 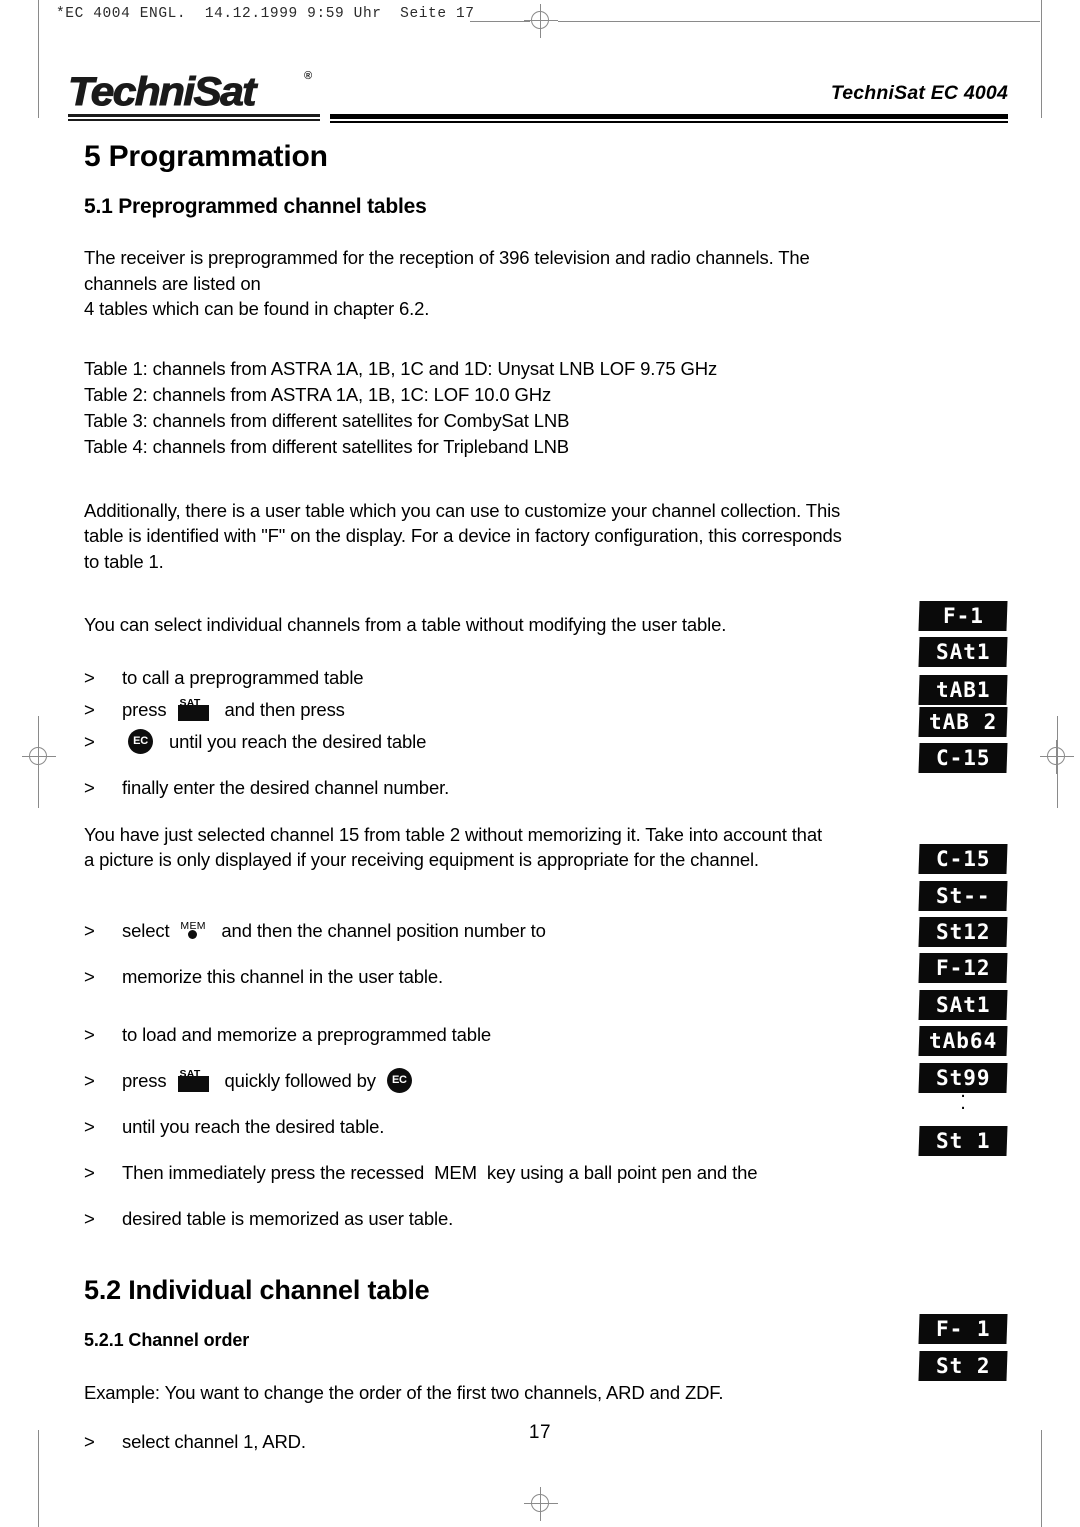 I want to click on logo-wordmark: TechniSat, so click(x=161, y=92).